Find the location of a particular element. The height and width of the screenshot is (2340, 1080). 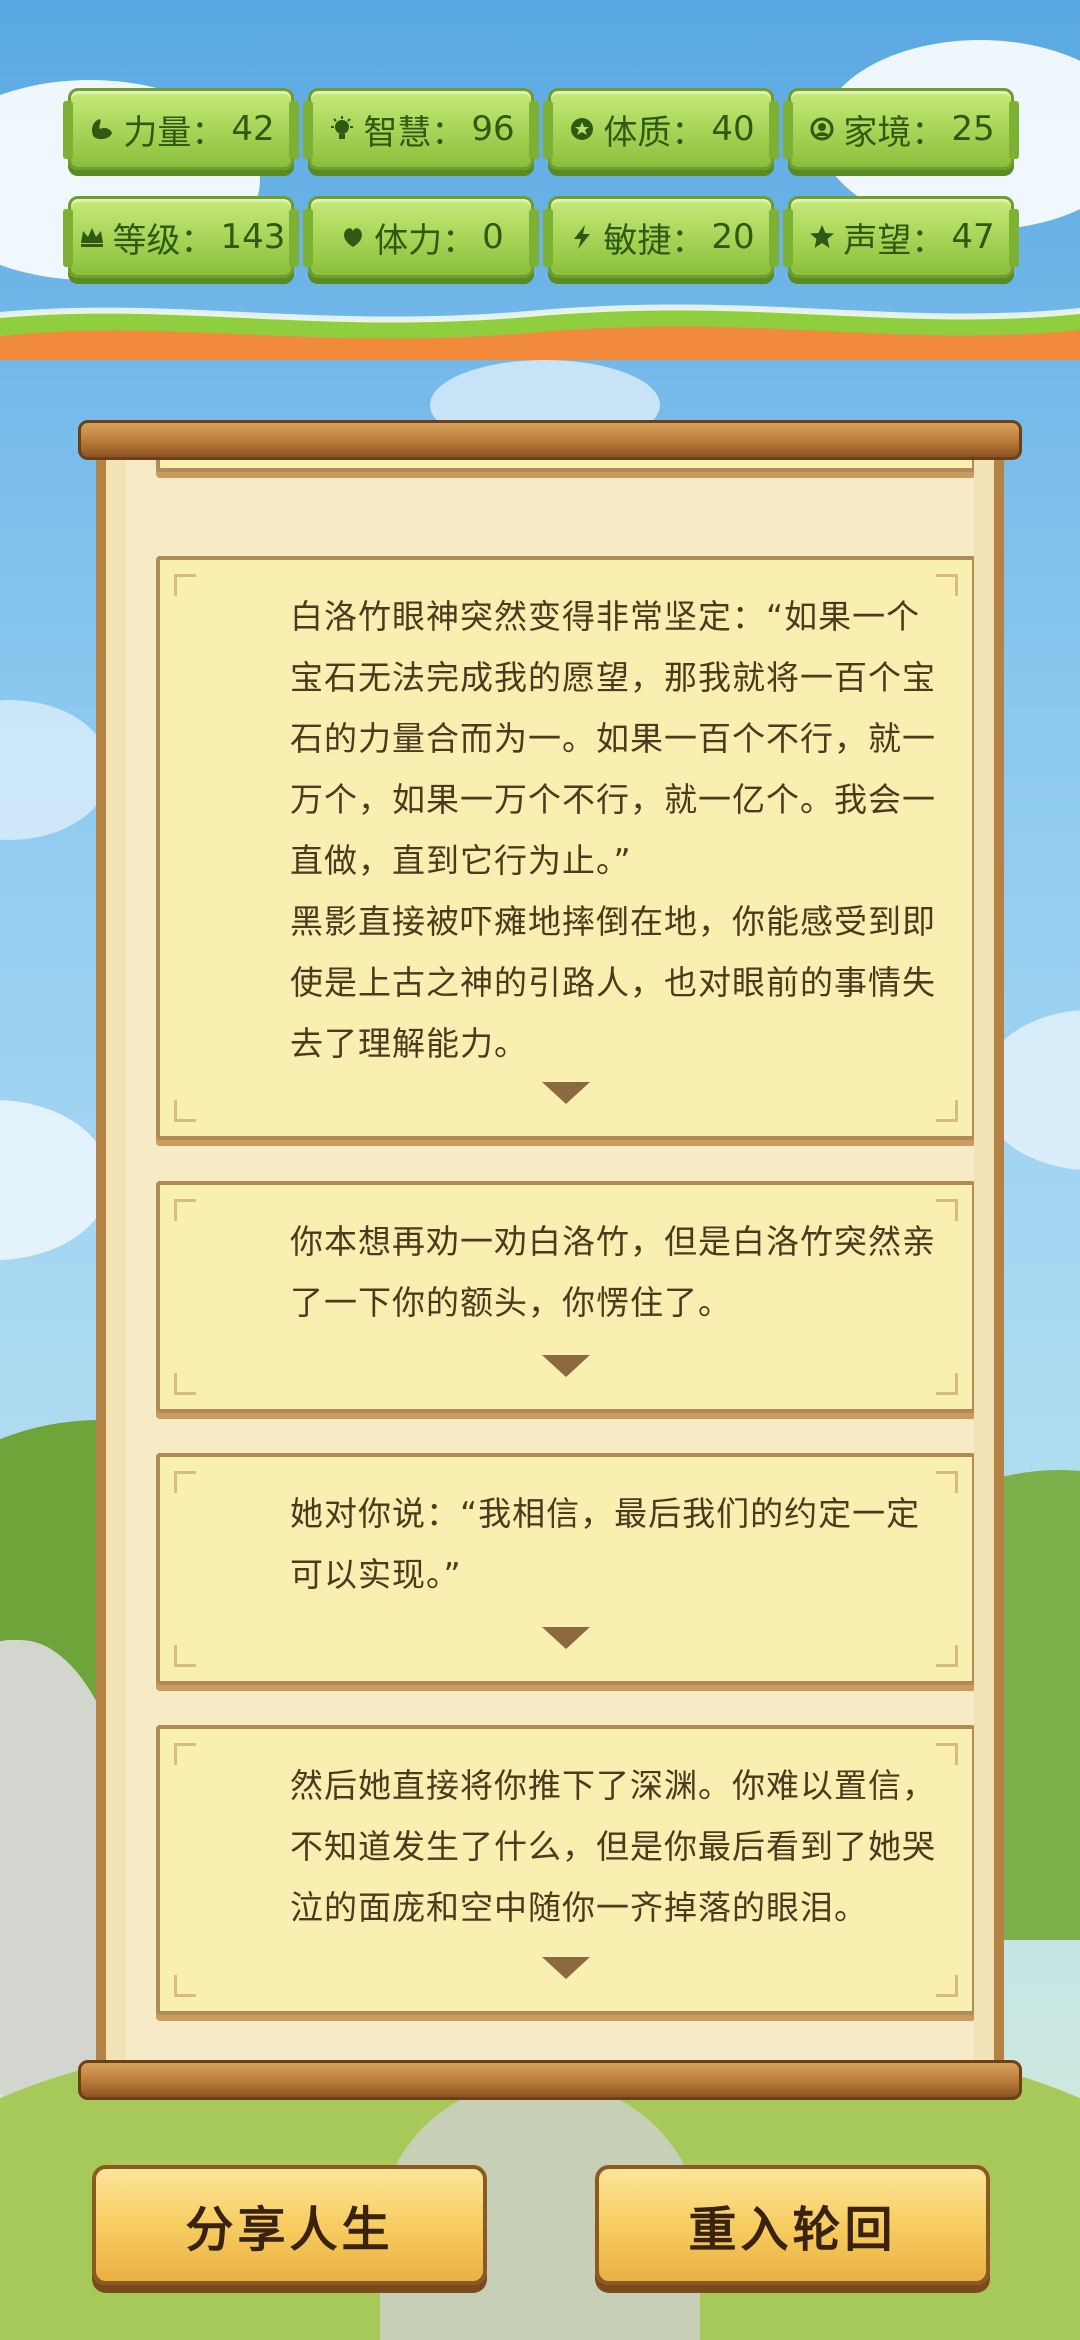

crown-icon is located at coordinates (92, 237).